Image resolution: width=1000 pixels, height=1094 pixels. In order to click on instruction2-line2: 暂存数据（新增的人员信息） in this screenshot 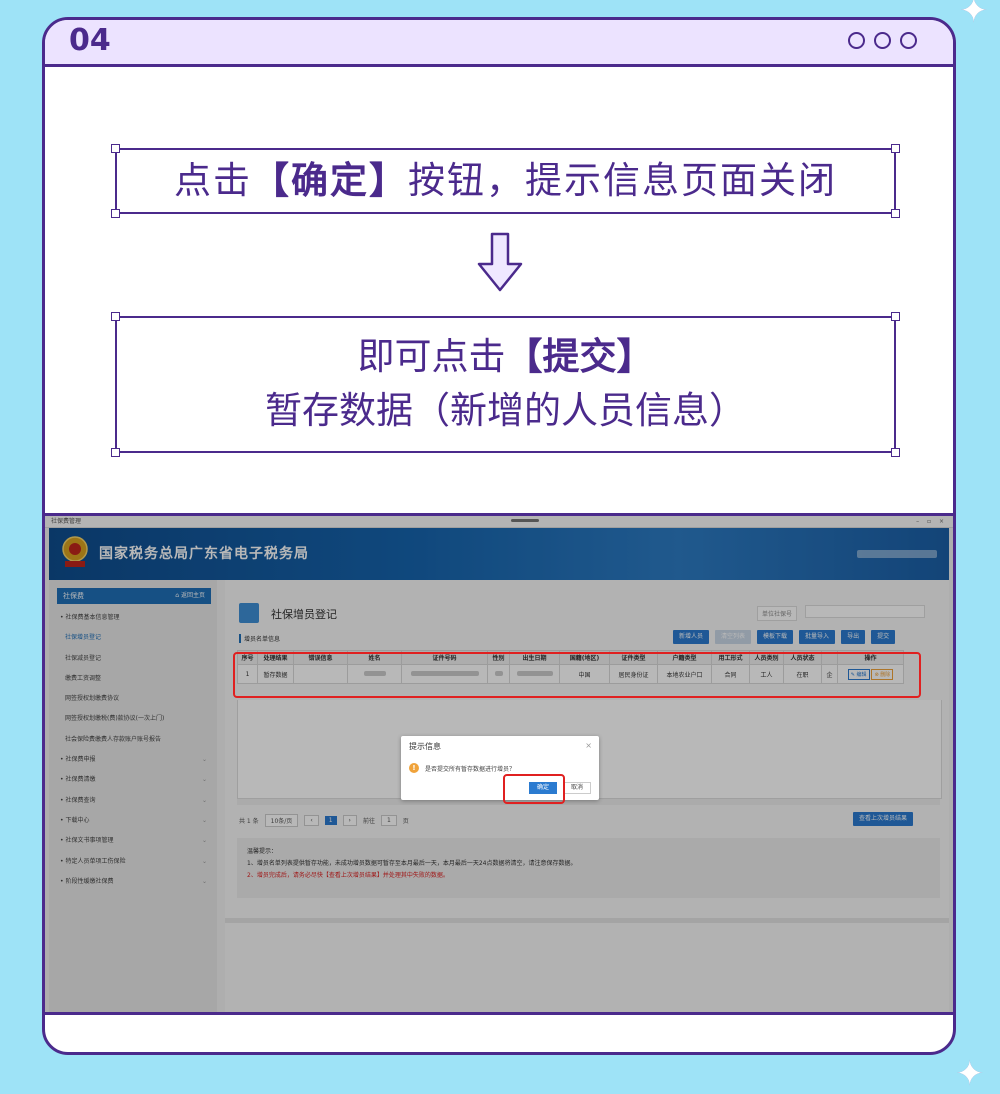, I will do `click(505, 410)`.